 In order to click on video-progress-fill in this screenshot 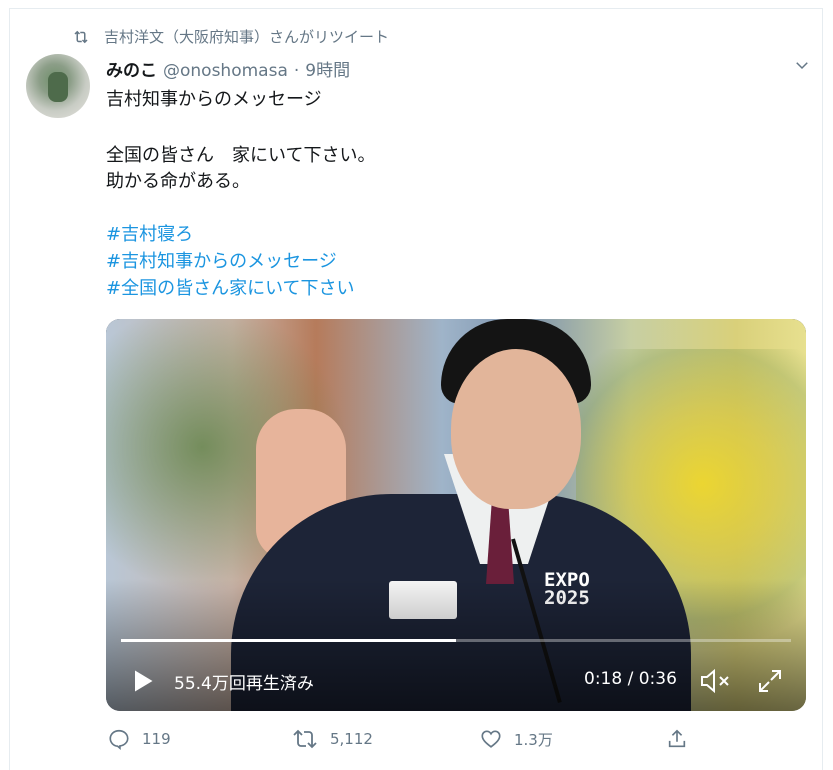, I will do `click(288, 640)`.